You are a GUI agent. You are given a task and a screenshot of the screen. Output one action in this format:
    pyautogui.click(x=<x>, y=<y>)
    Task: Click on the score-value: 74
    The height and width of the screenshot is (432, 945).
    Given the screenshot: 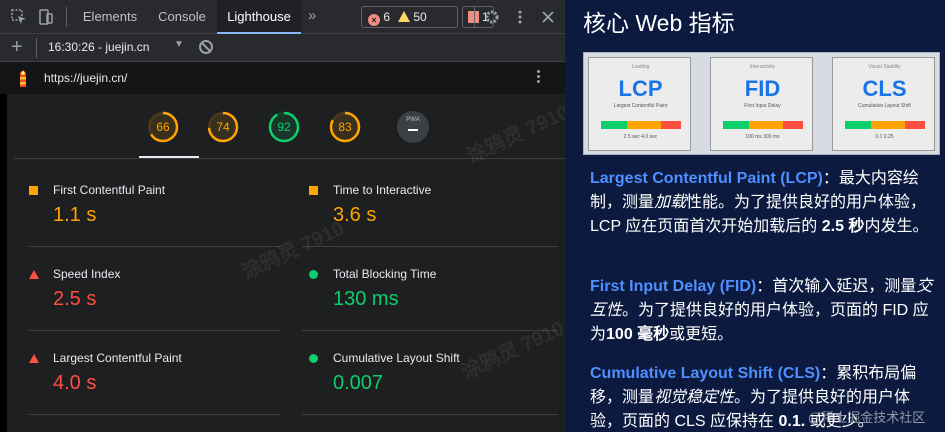 What is the action you would take?
    pyautogui.click(x=223, y=127)
    